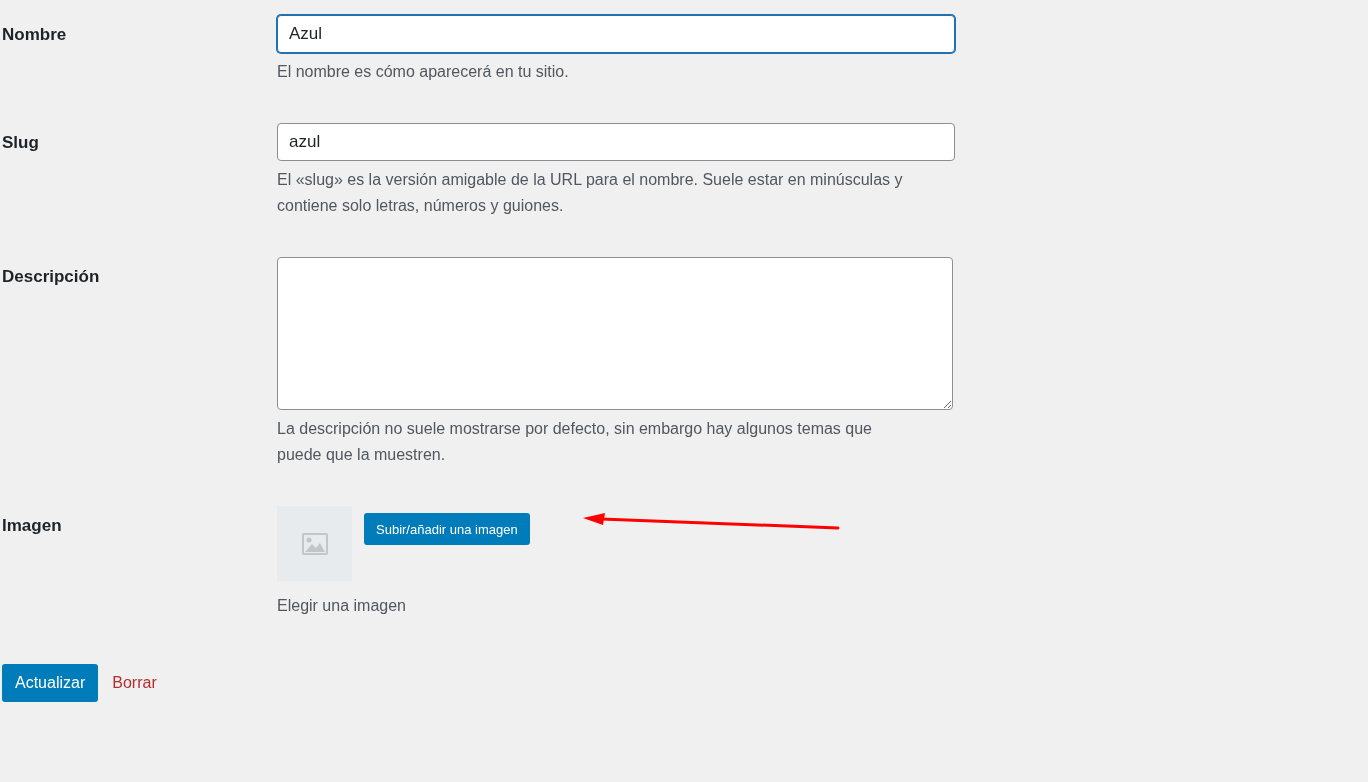  Describe the element at coordinates (21, 143) in the screenshot. I see `field-label: Slug` at that location.